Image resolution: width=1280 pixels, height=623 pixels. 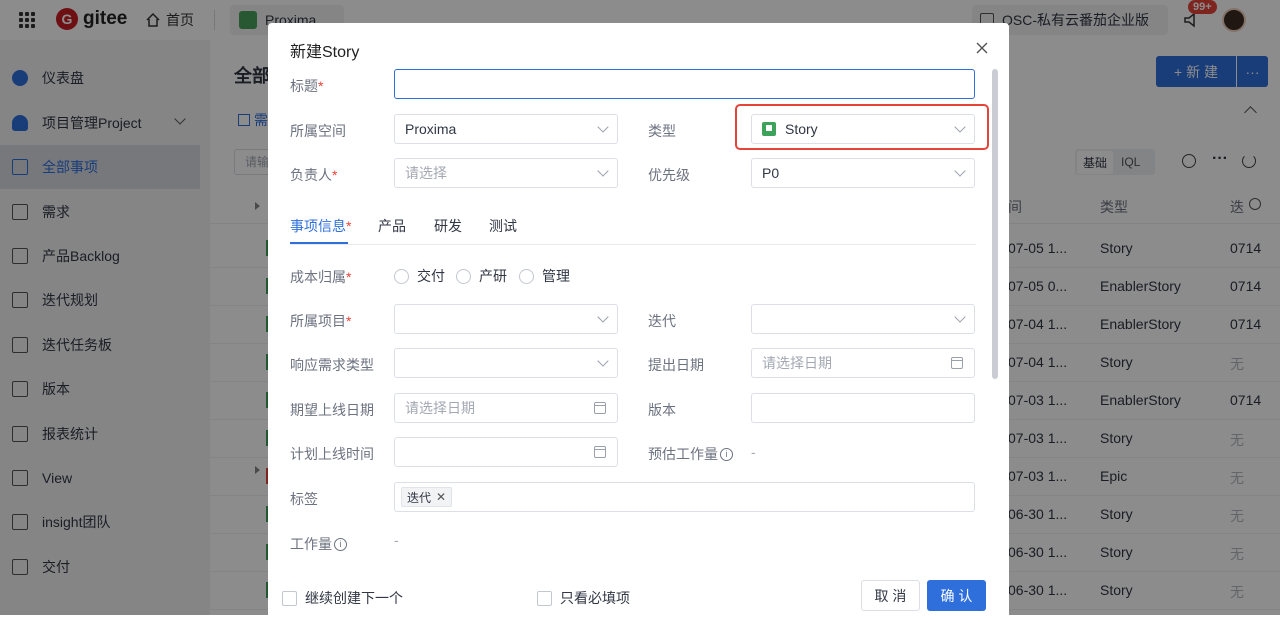 What do you see at coordinates (304, 499) in the screenshot?
I see `tags-label: 标签` at bounding box center [304, 499].